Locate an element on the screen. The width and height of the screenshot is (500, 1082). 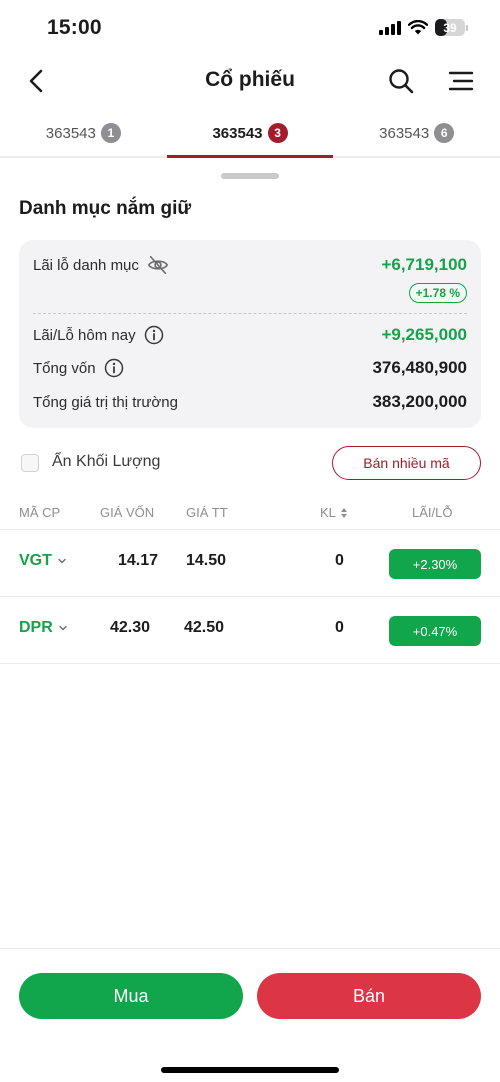
home-indicator is located at coordinates (250, 1070).